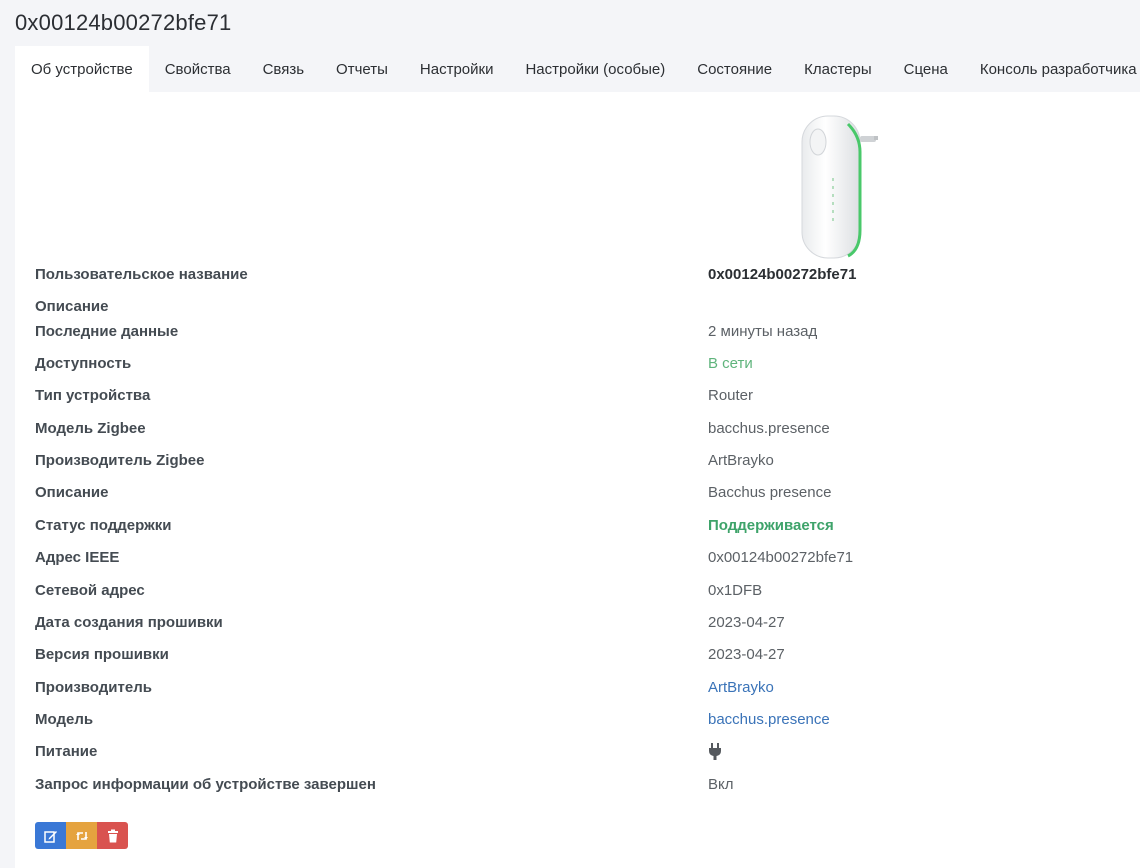  I want to click on row-last-seen: Последние данные 2 минуты назад, so click(575, 334).